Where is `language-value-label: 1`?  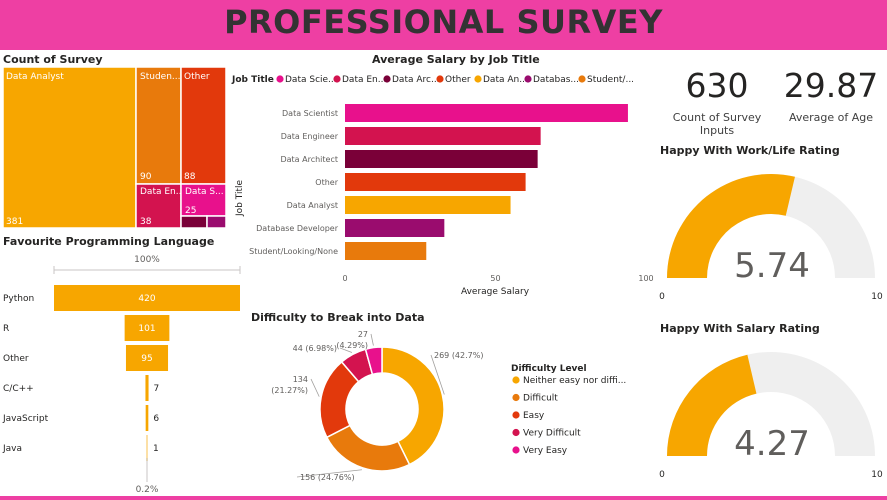 language-value-label: 1 is located at coordinates (156, 449).